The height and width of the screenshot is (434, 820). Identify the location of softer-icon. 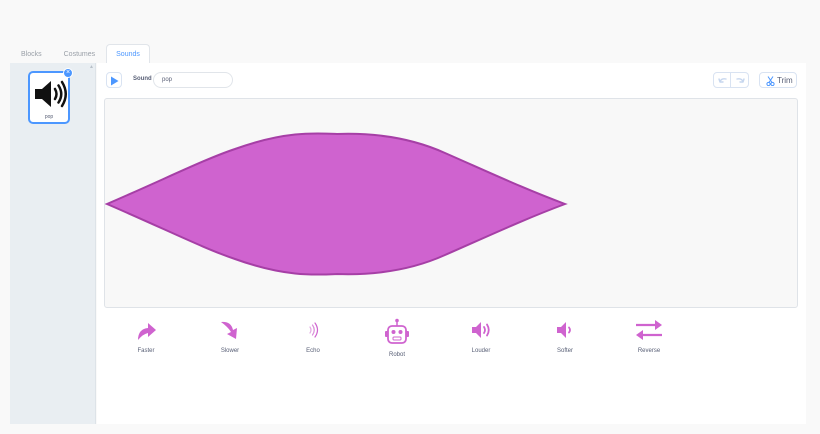
(564, 330).